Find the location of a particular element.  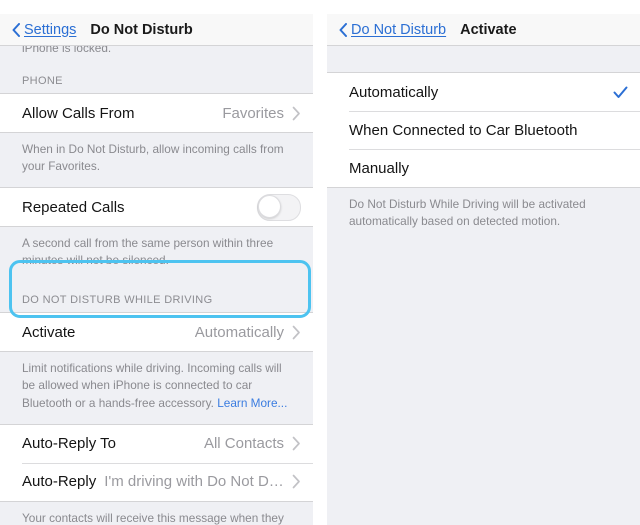

clipped-previous-footer-text: iPhone is locked. is located at coordinates (67, 50).